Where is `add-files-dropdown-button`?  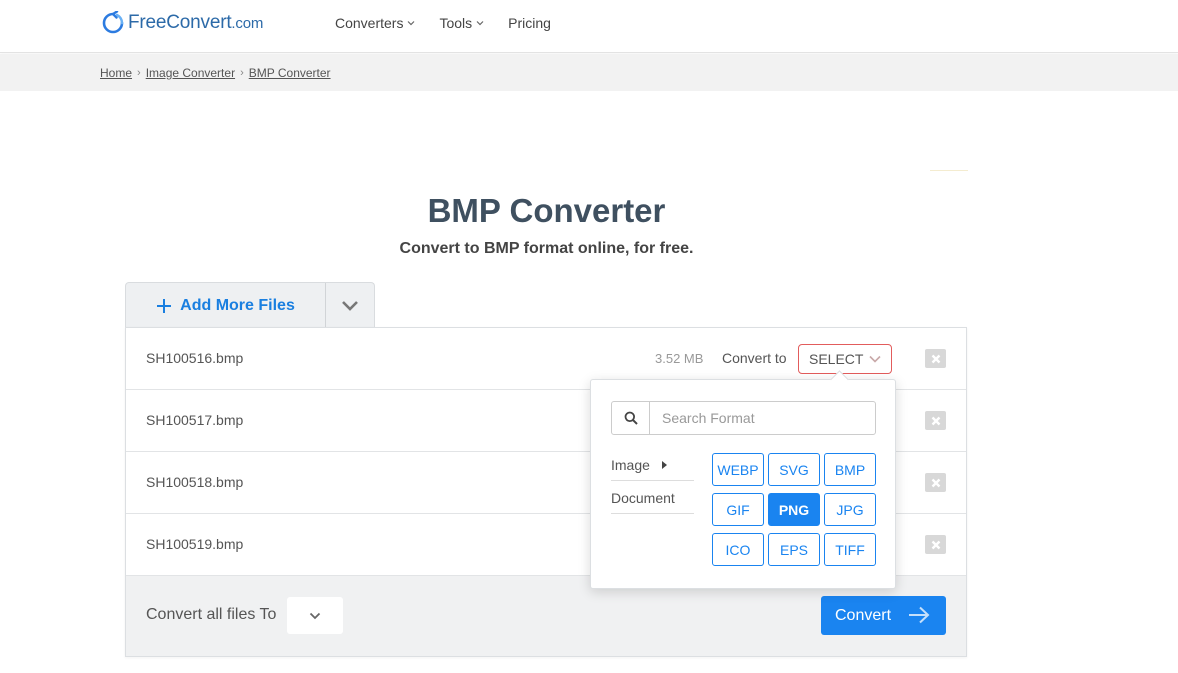
add-files-dropdown-button is located at coordinates (350, 305).